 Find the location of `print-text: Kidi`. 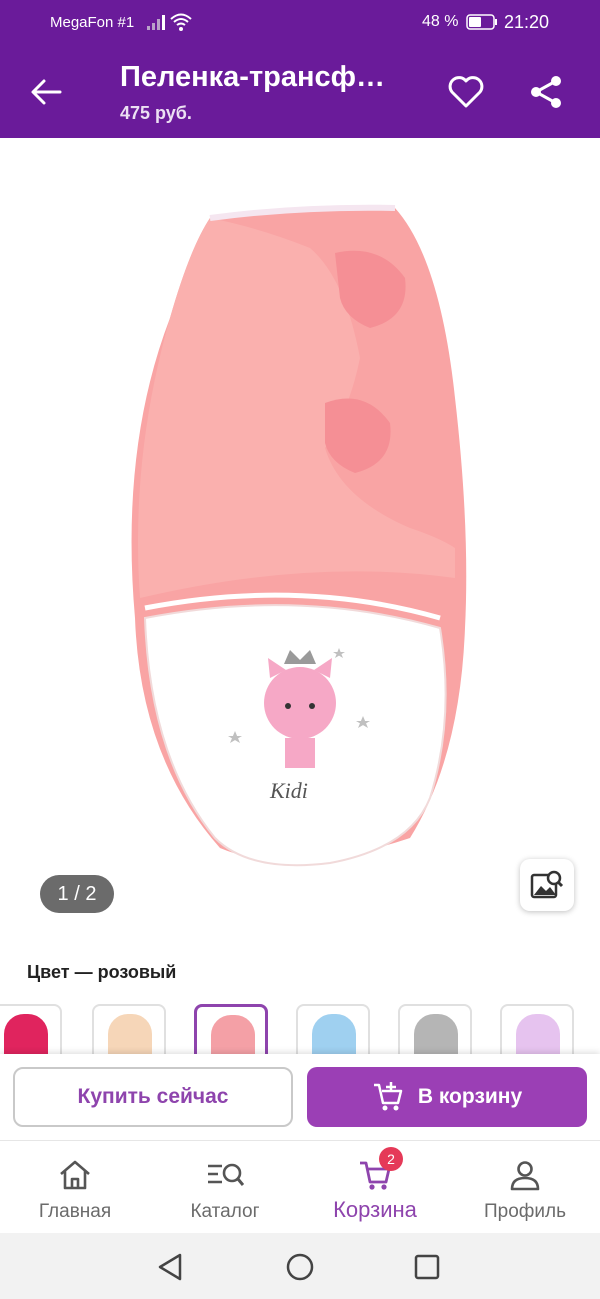

print-text: Kidi is located at coordinates (288, 790).